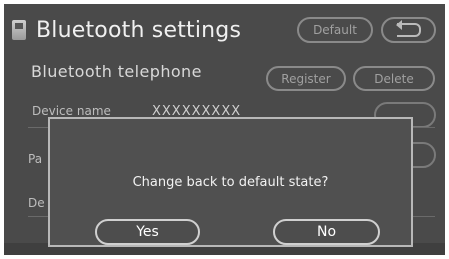 The image size is (449, 259). I want to click on row-label-partial: De, so click(36, 203).